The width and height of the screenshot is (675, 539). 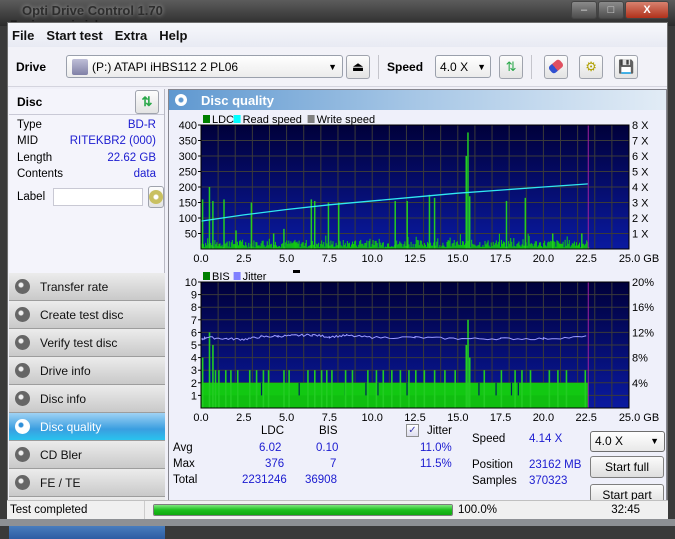 I want to click on y-tick-label: 7, so click(x=194, y=321).